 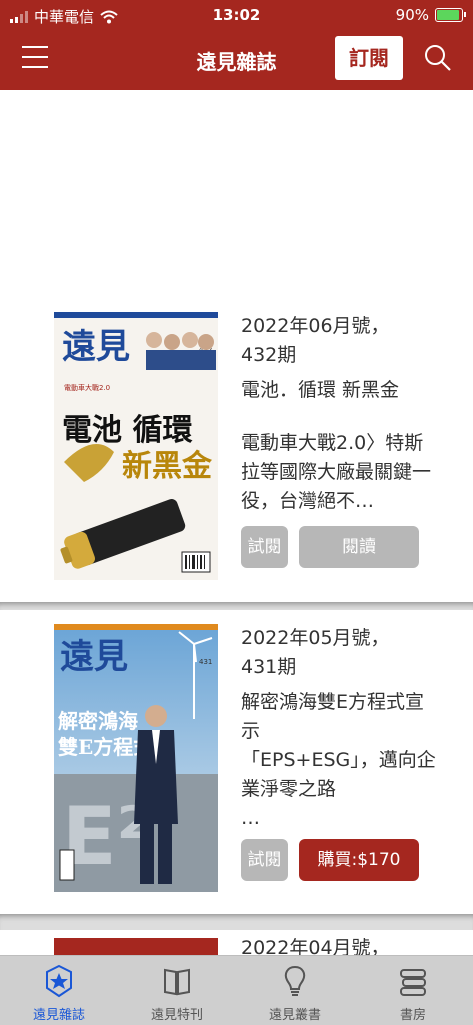 I want to click on cover-title-line1: 電池 循環, so click(x=127, y=430).